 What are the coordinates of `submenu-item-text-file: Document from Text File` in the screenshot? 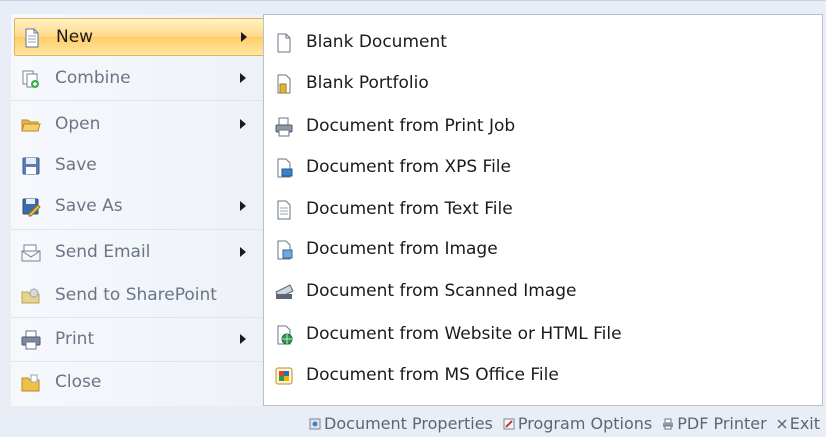 It's located at (543, 210).